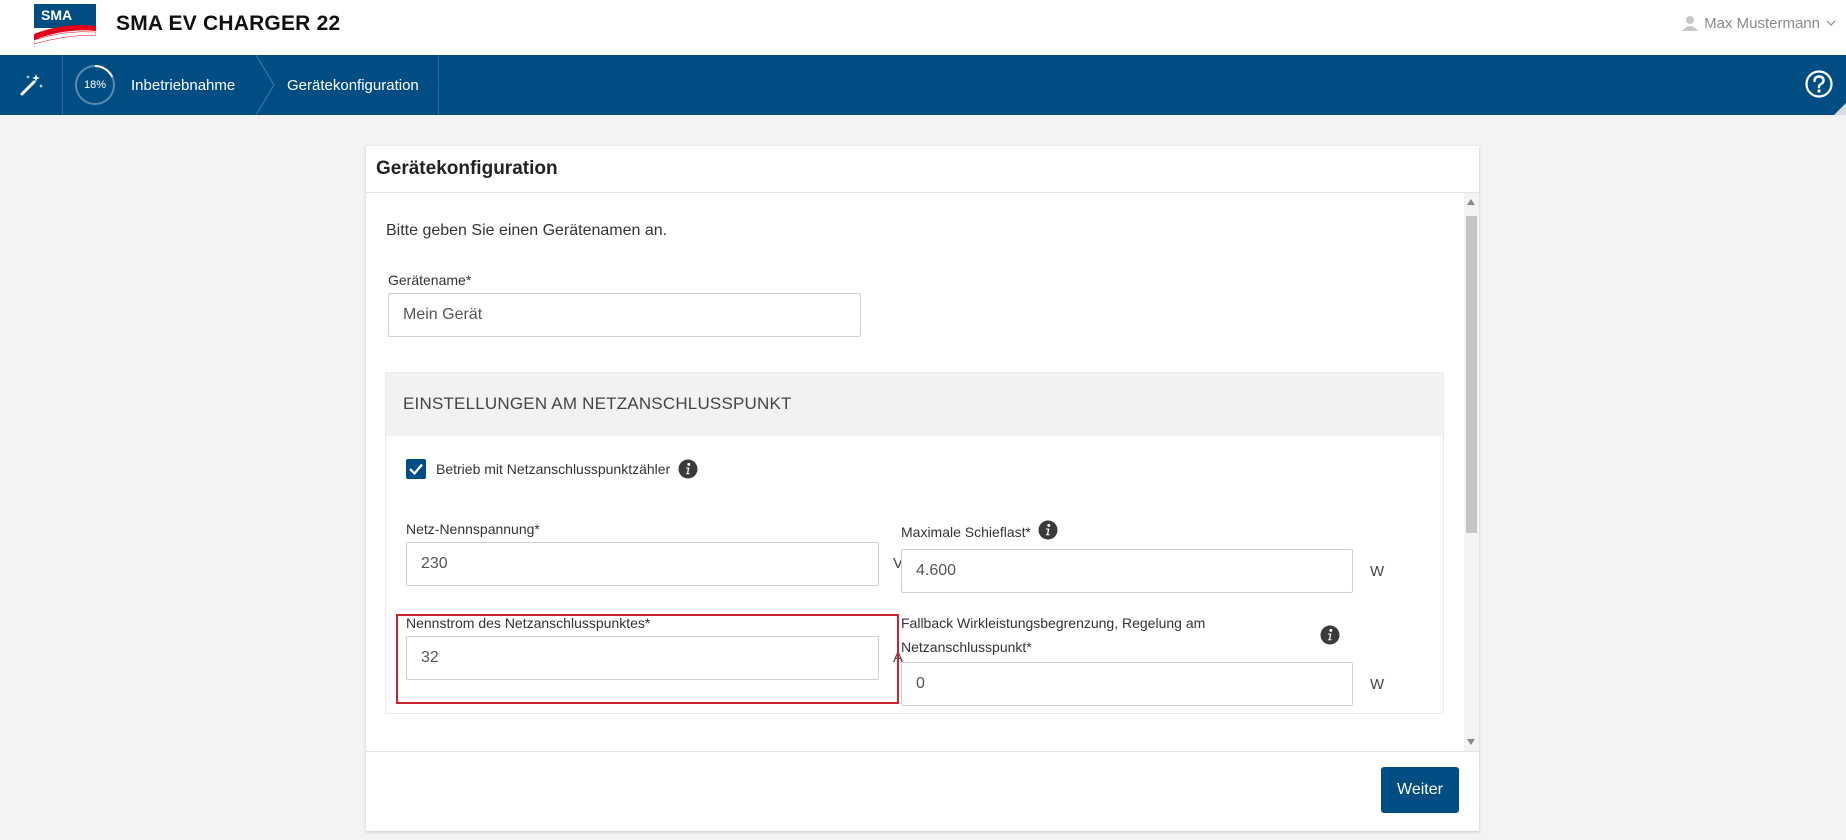  Describe the element at coordinates (1471, 742) in the screenshot. I see `scroll-down-arrow-icon` at that location.